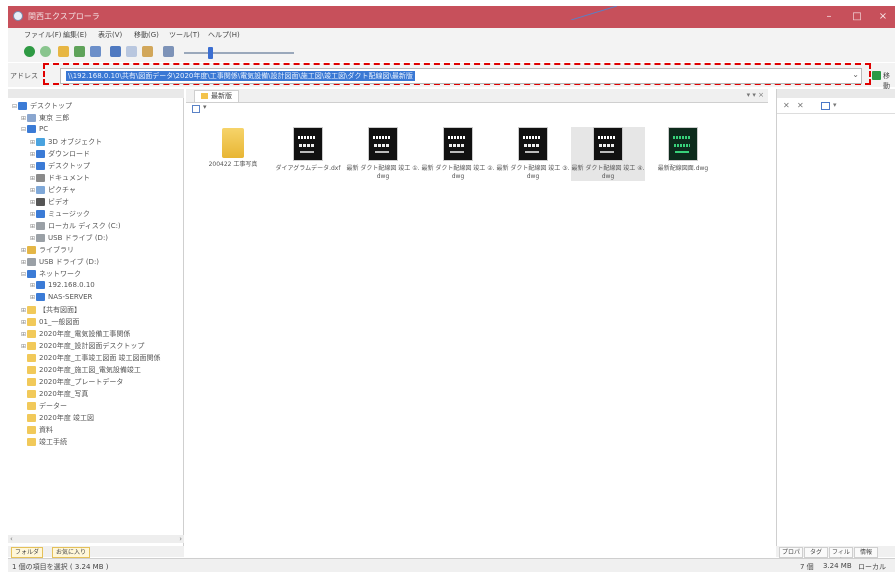  I want to click on minimize-button: –, so click(829, 17).